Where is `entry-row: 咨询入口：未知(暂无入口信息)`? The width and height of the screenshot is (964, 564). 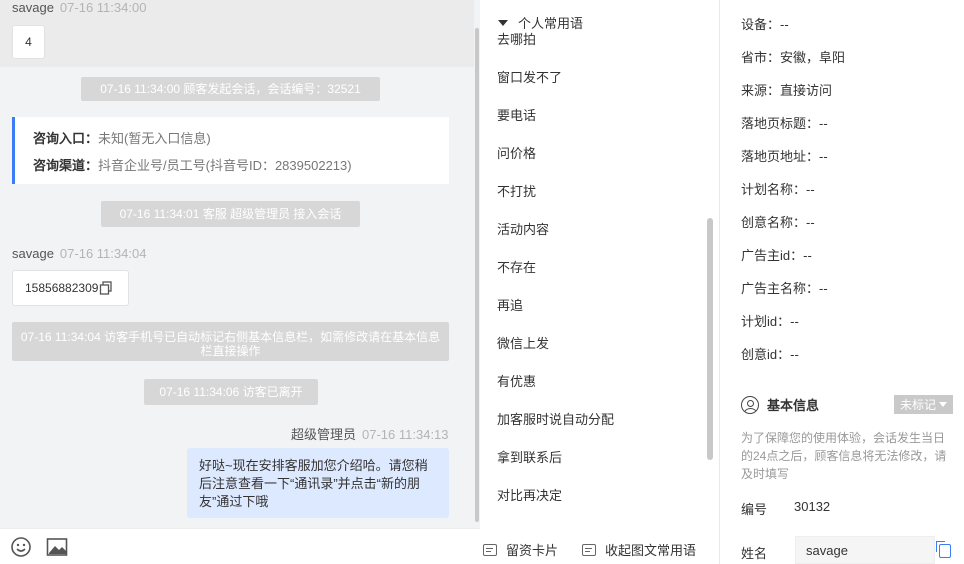 entry-row: 咨询入口：未知(暂无入口信息) is located at coordinates (122, 137).